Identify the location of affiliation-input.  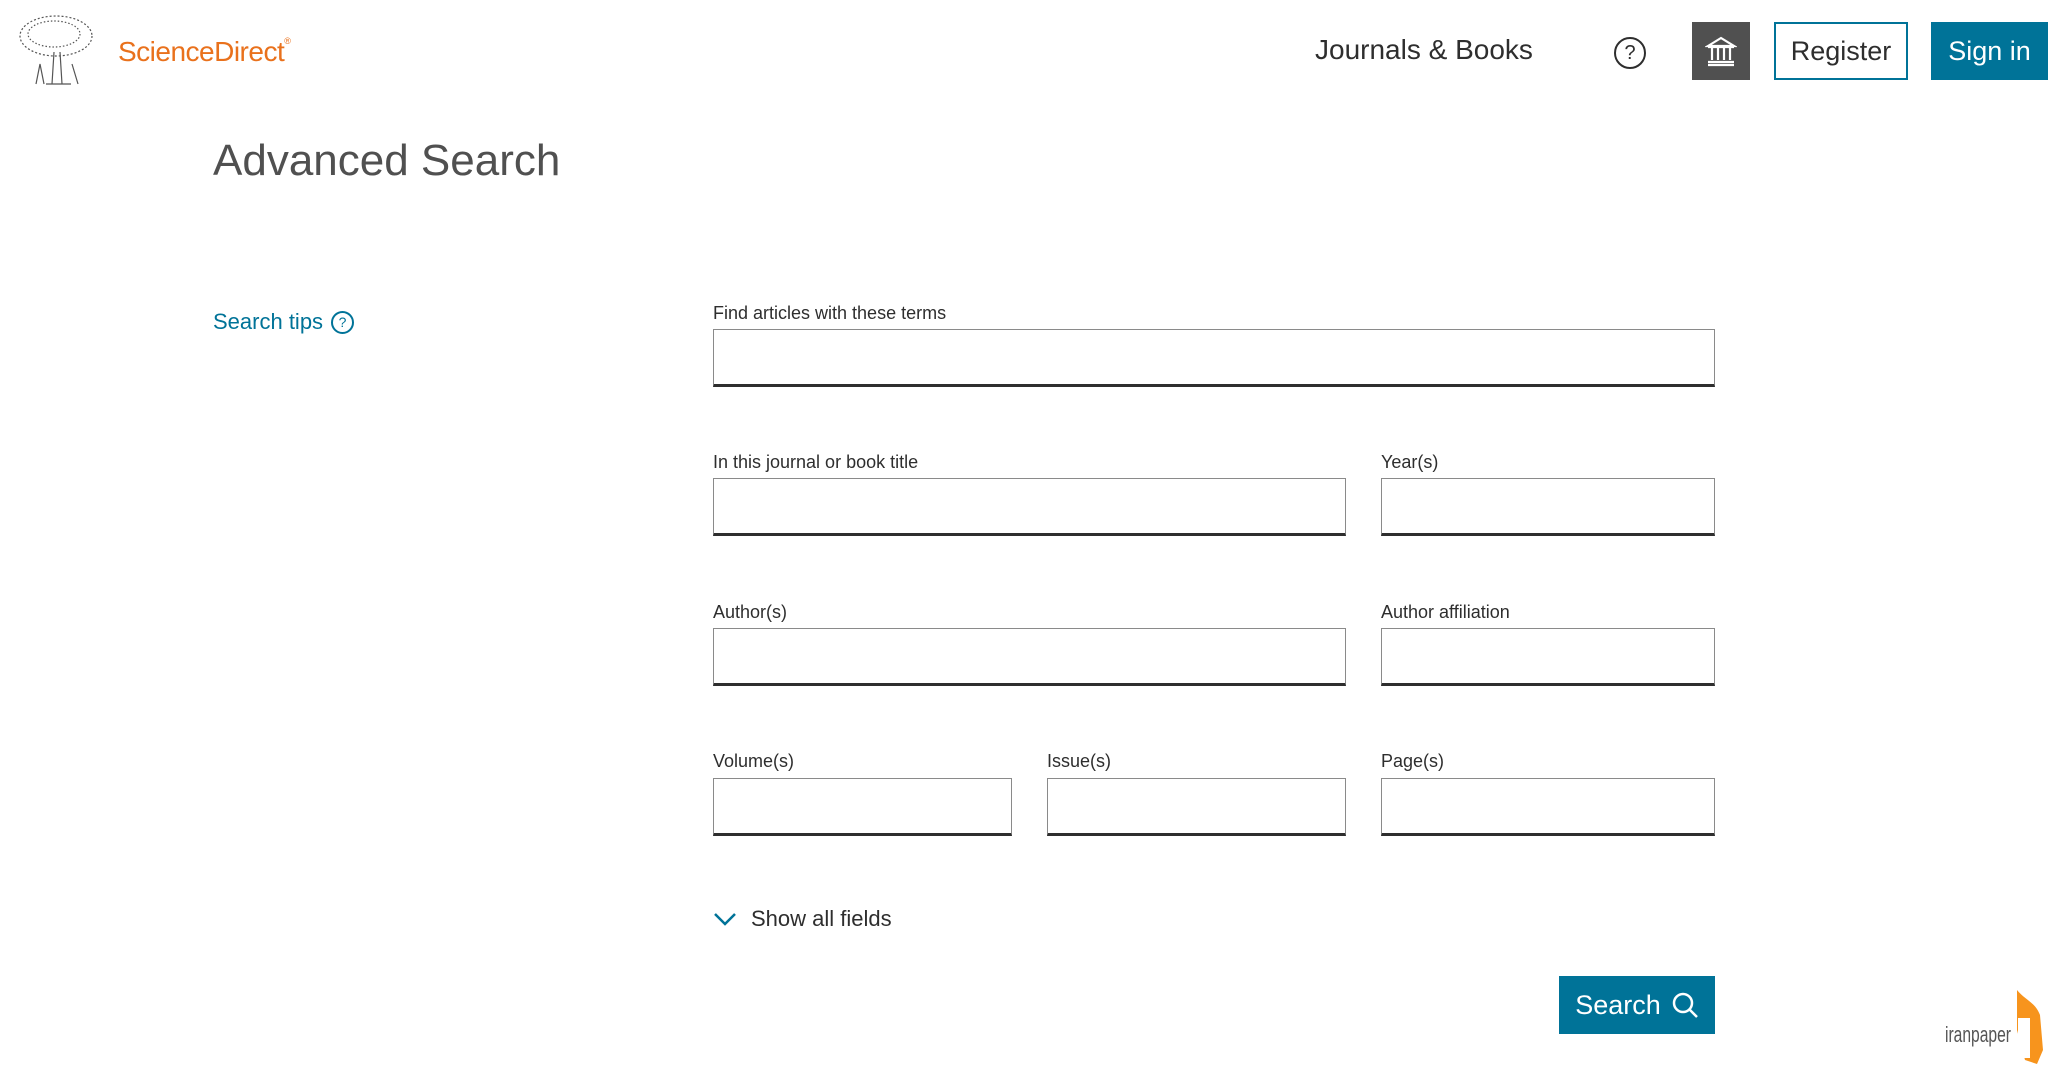
(1548, 657).